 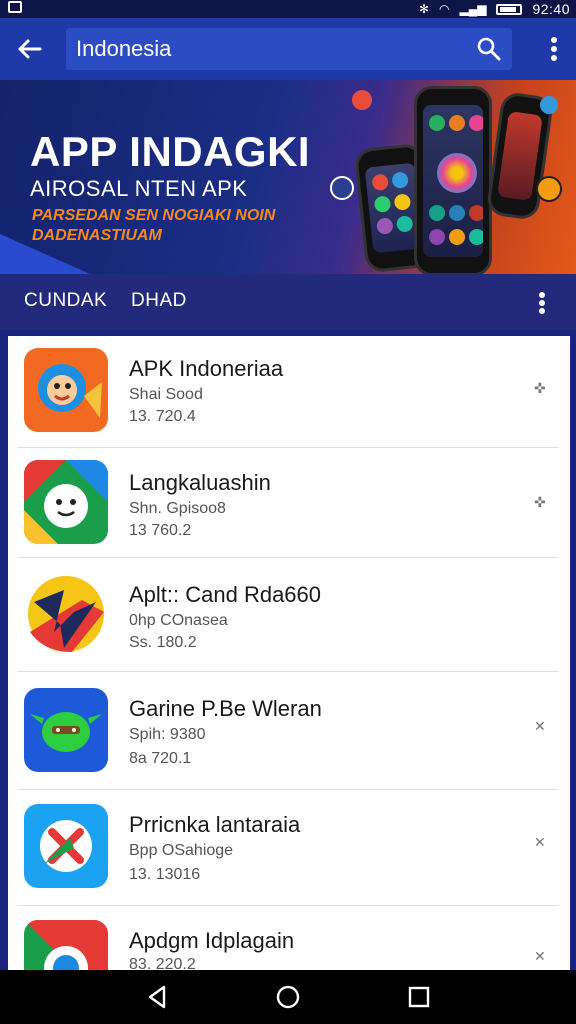 What do you see at coordinates (444, 9) in the screenshot?
I see `wifi-icon: ◠` at bounding box center [444, 9].